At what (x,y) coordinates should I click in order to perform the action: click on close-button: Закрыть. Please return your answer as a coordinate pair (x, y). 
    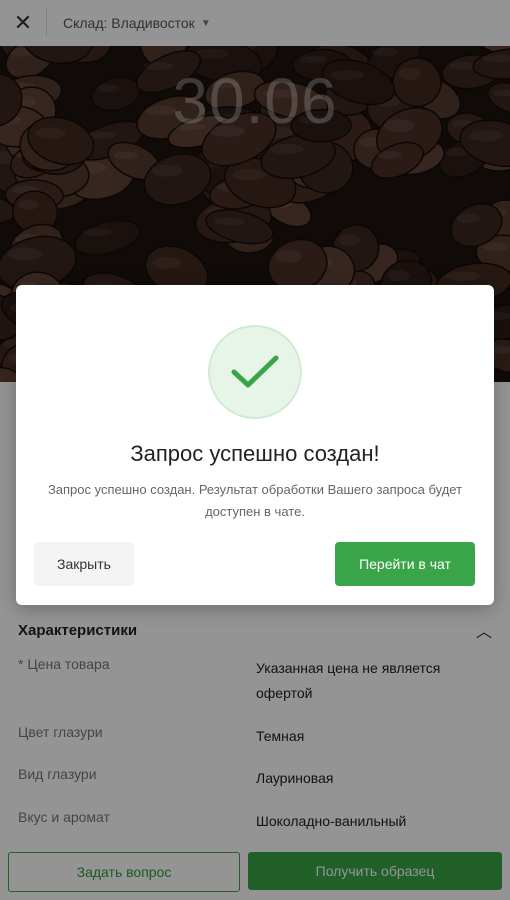
    Looking at the image, I should click on (84, 564).